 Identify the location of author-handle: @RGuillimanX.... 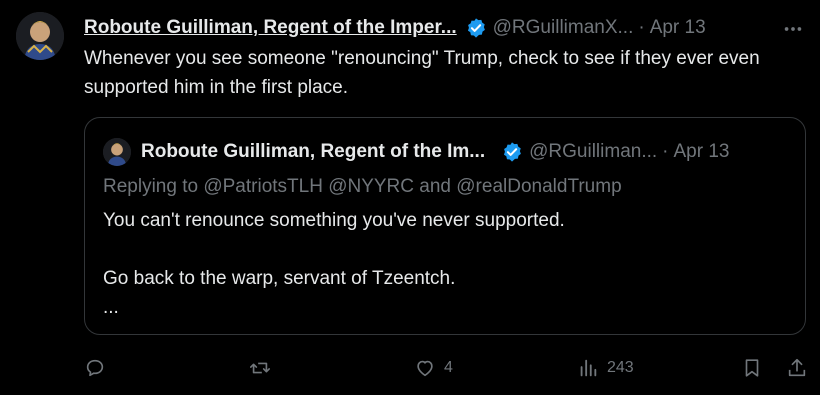
(563, 28).